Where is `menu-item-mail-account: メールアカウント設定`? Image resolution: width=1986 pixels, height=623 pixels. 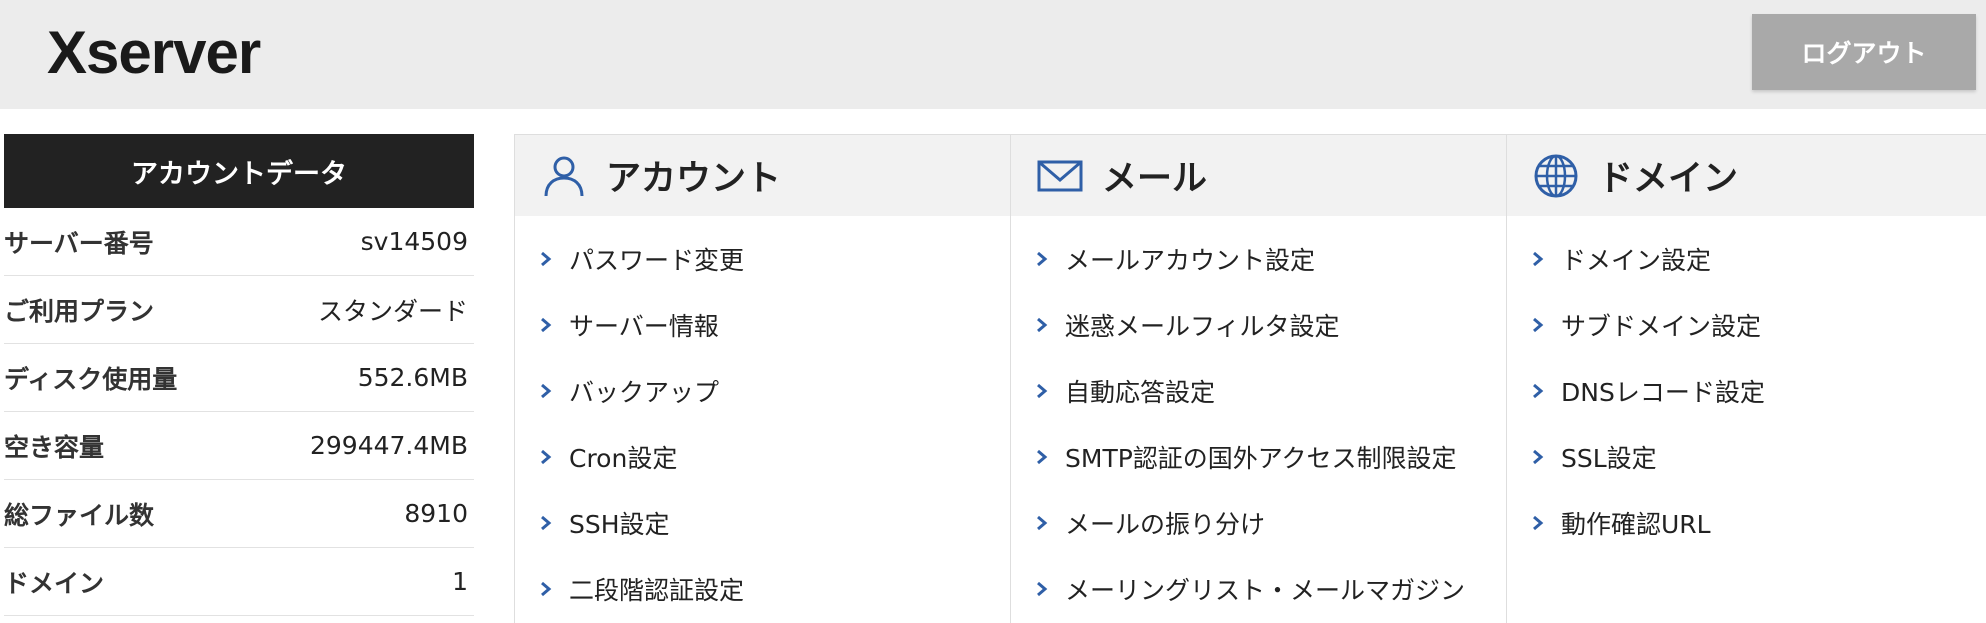
menu-item-mail-account: メールアカウント設定 is located at coordinates (1258, 259).